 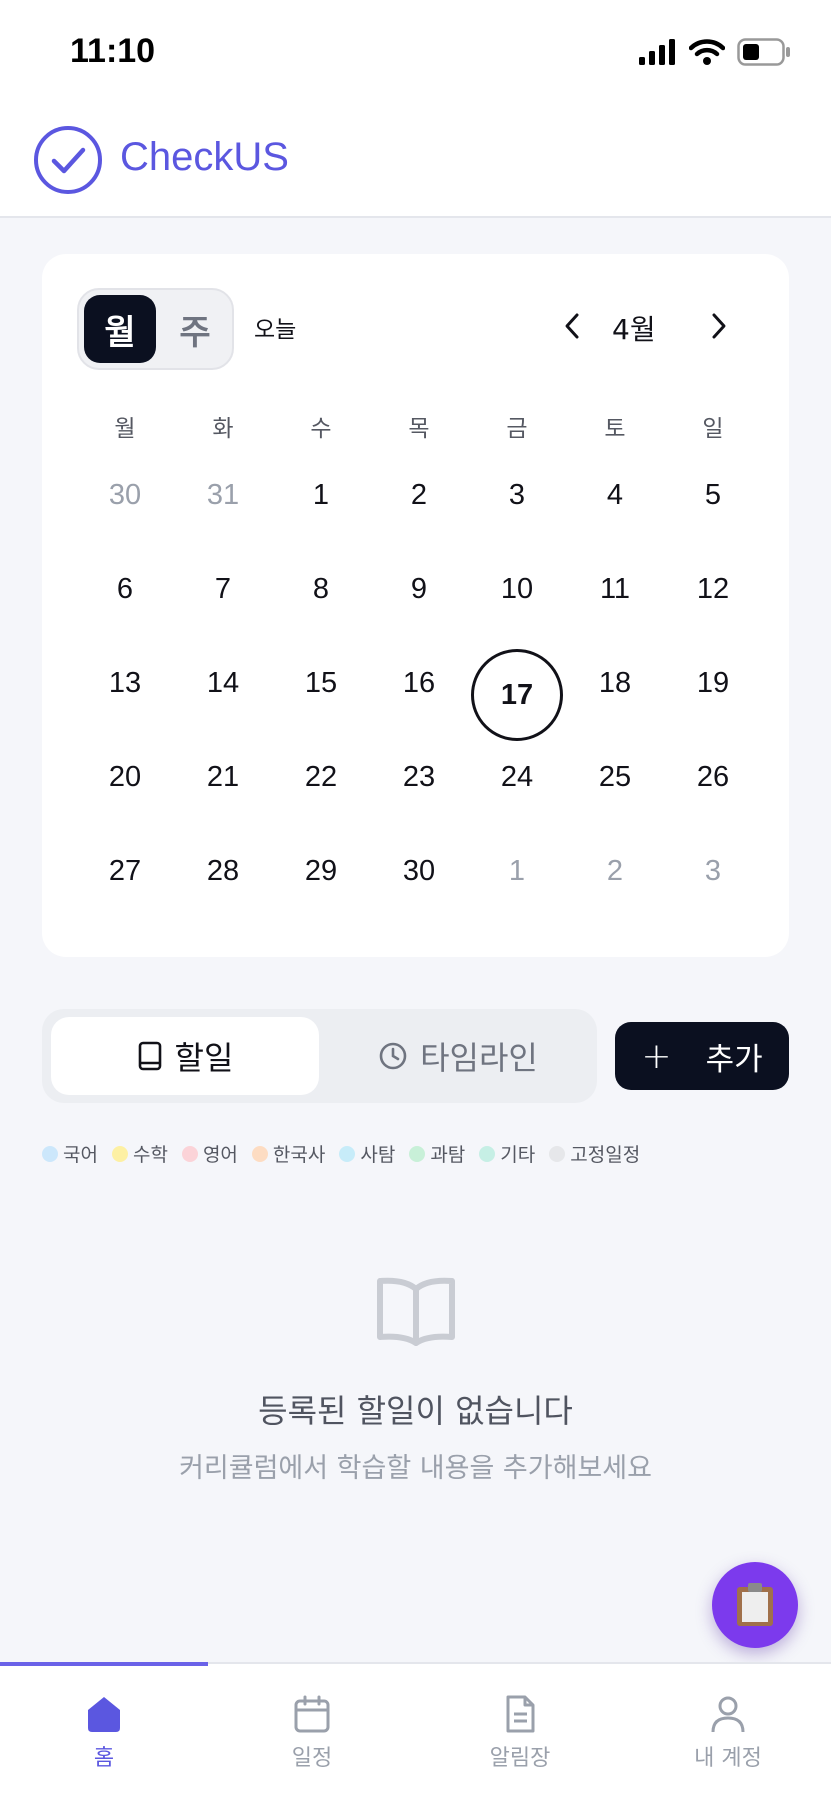 I want to click on calendar-day: 26, so click(x=713, y=777).